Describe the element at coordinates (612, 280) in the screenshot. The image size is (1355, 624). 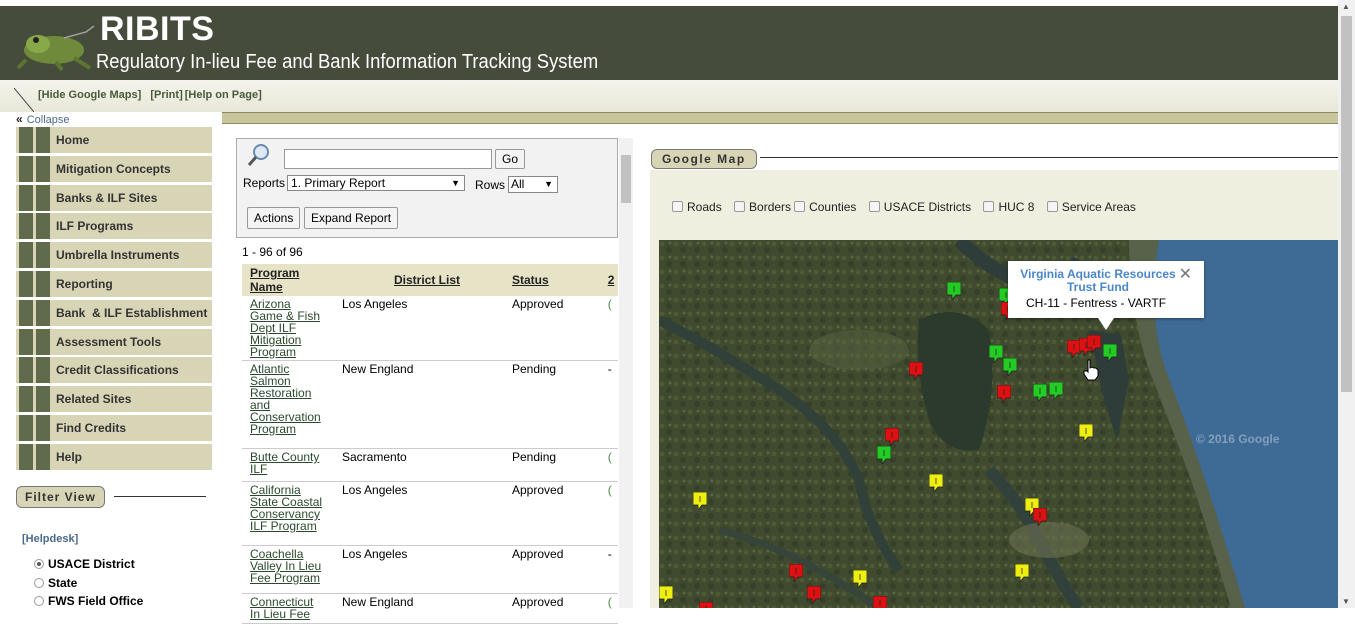
I see `column-header-extra: 2` at that location.